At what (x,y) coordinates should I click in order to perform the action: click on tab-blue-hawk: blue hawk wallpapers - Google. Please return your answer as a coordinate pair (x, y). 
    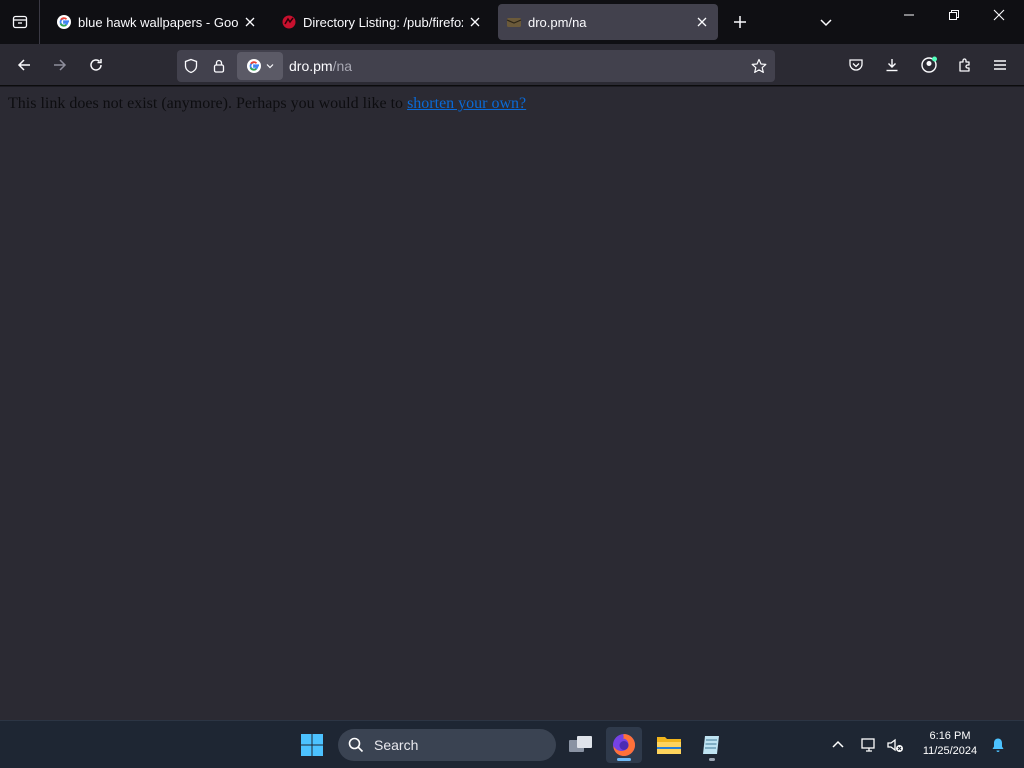
    Looking at the image, I should click on (157, 22).